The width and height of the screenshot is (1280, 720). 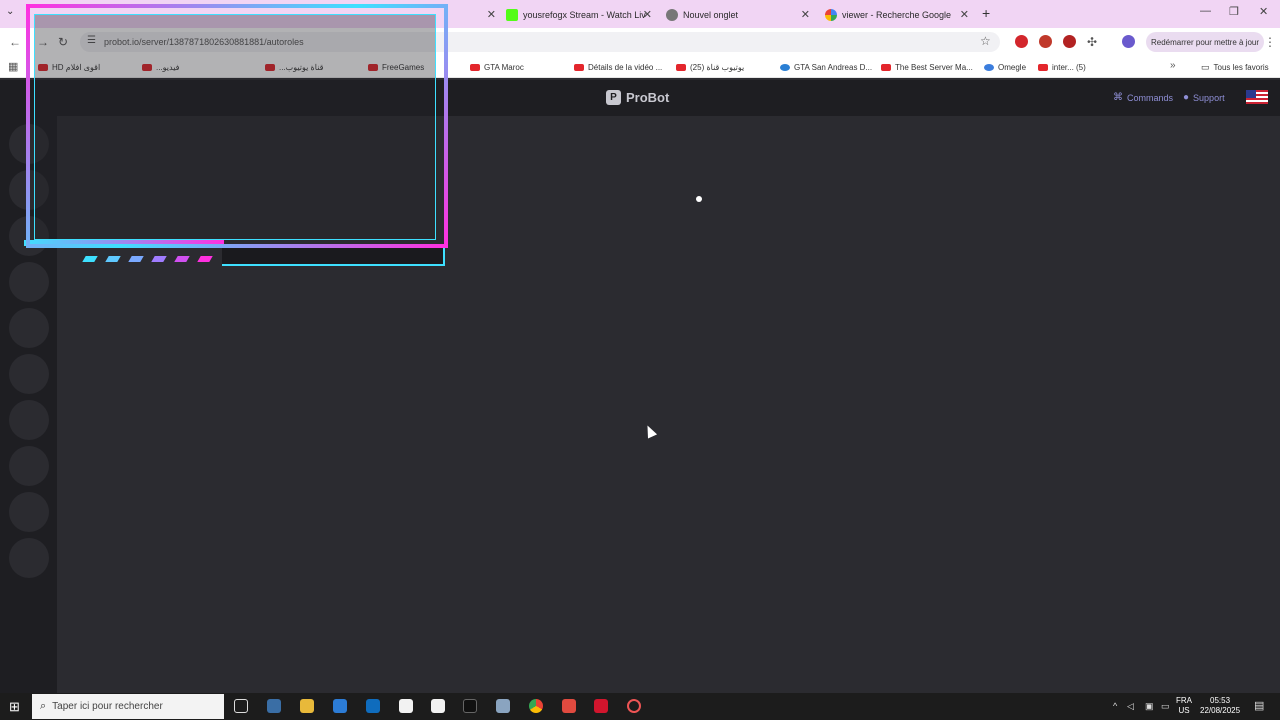 I want to click on loading-spinner, so click(x=699, y=199).